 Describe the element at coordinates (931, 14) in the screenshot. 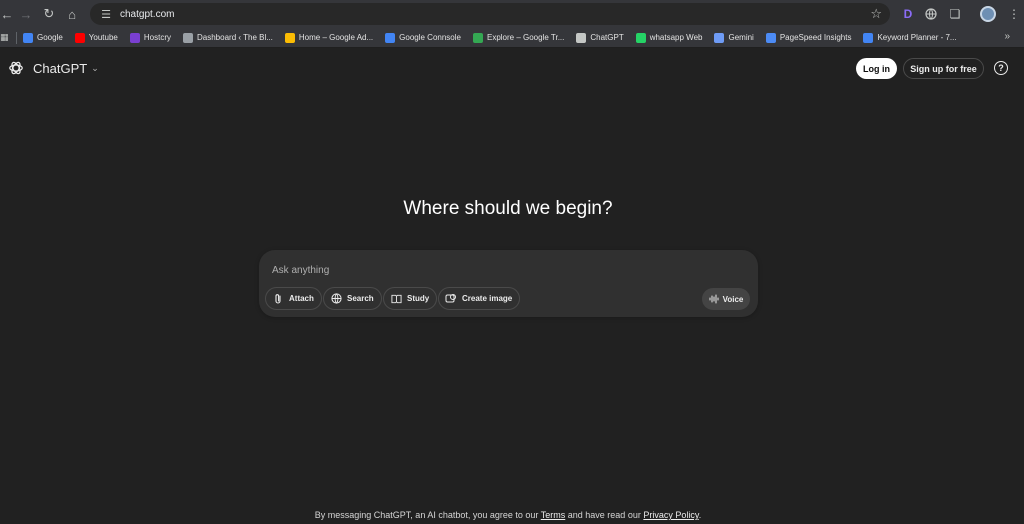

I see `extension-globe-icon` at that location.